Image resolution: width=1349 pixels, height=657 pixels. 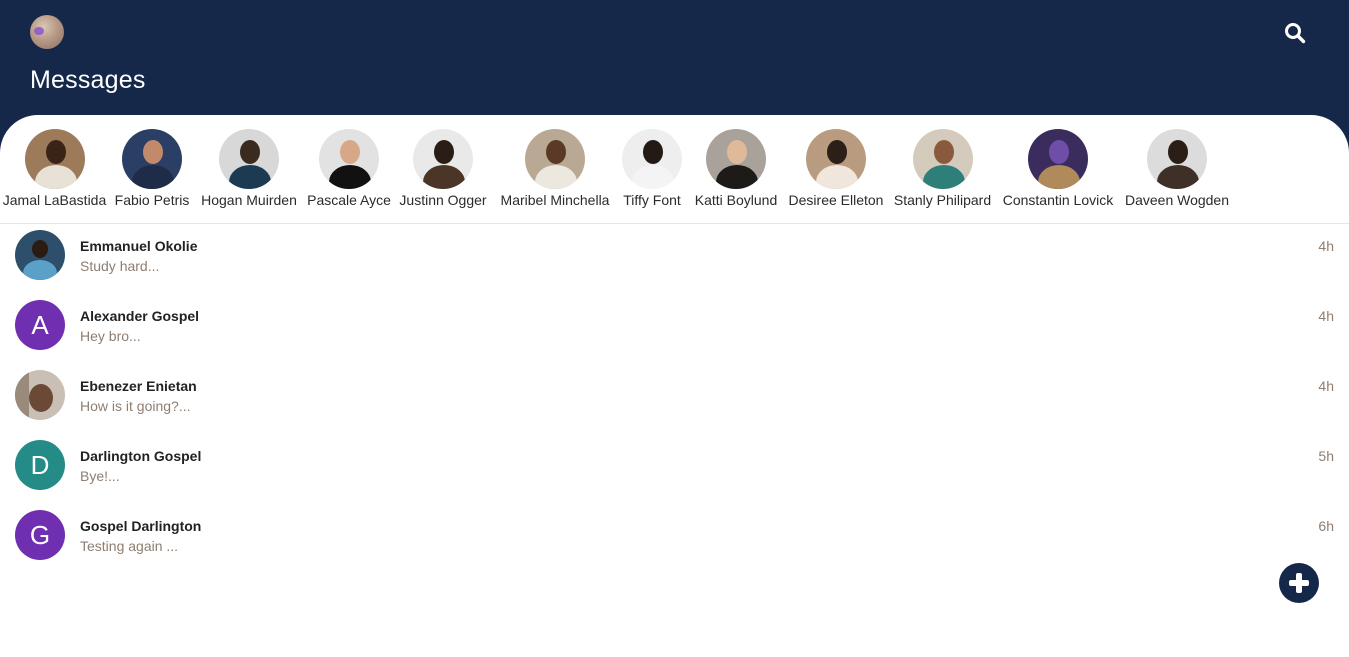 I want to click on search-icon, so click(x=1295, y=33).